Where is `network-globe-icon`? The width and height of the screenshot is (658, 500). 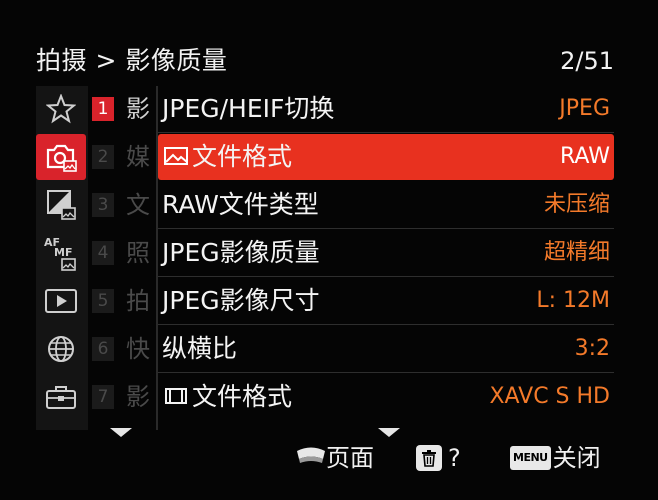
network-globe-icon is located at coordinates (61, 349).